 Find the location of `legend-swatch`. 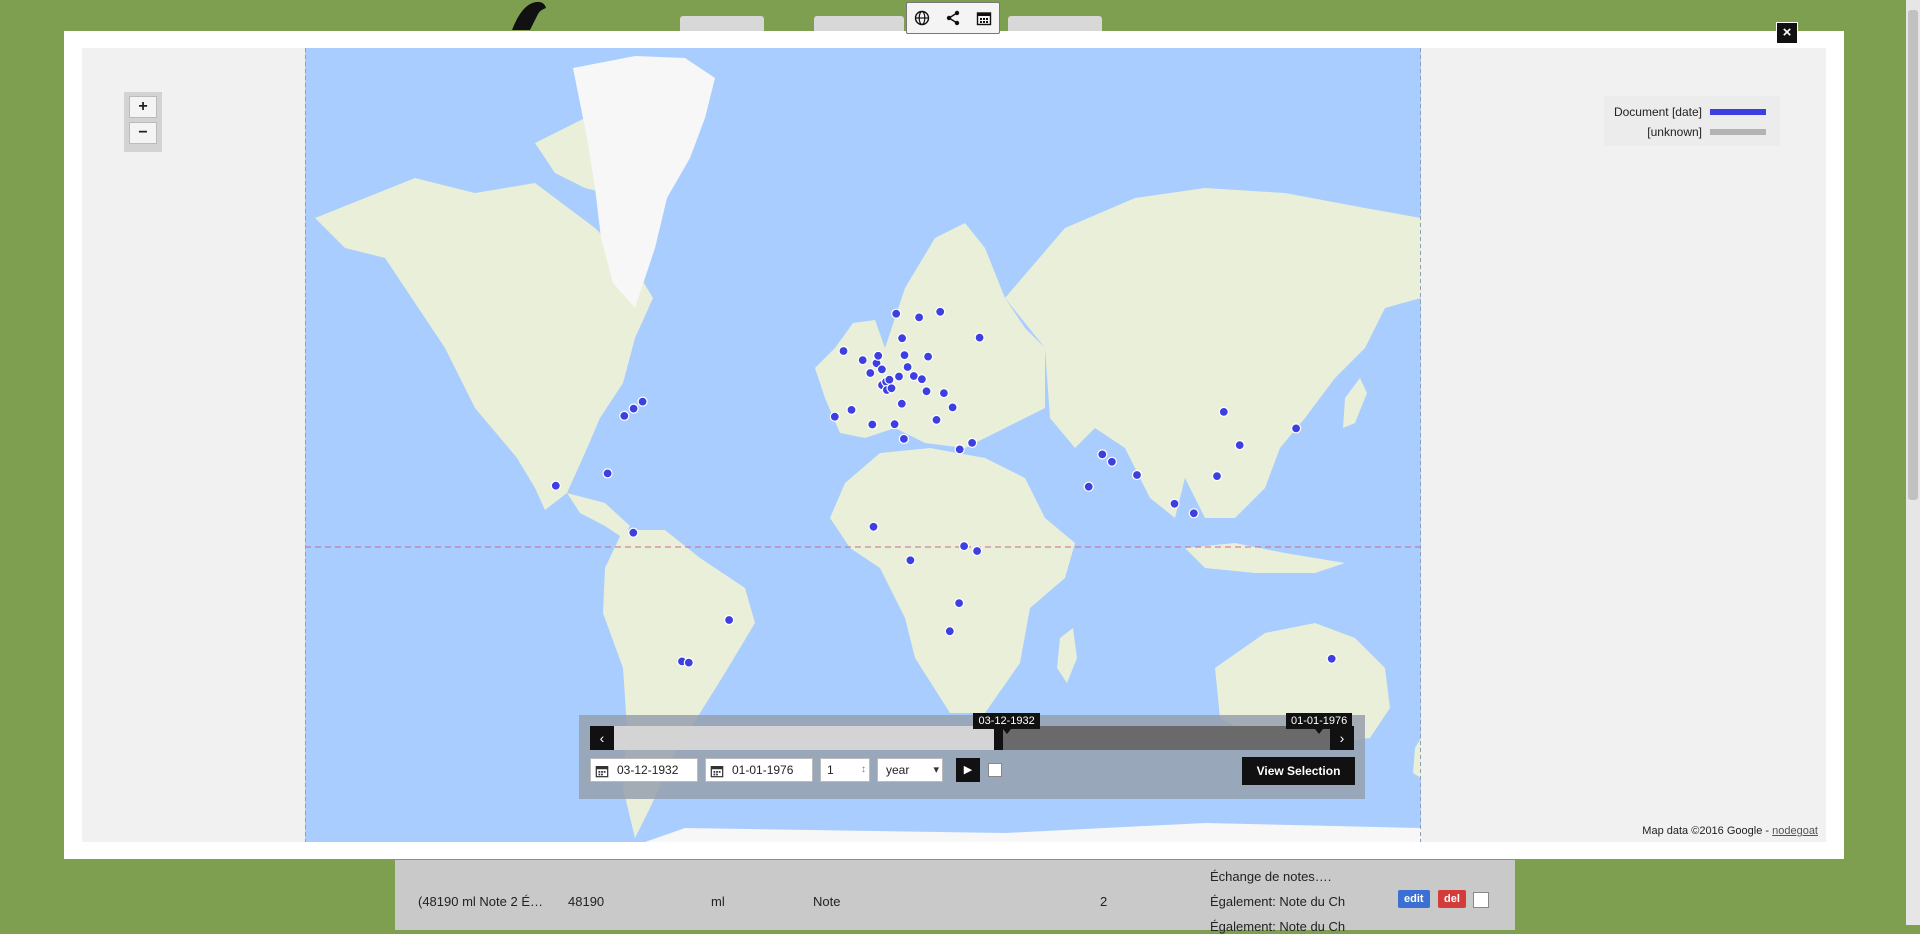

legend-swatch is located at coordinates (1738, 132).